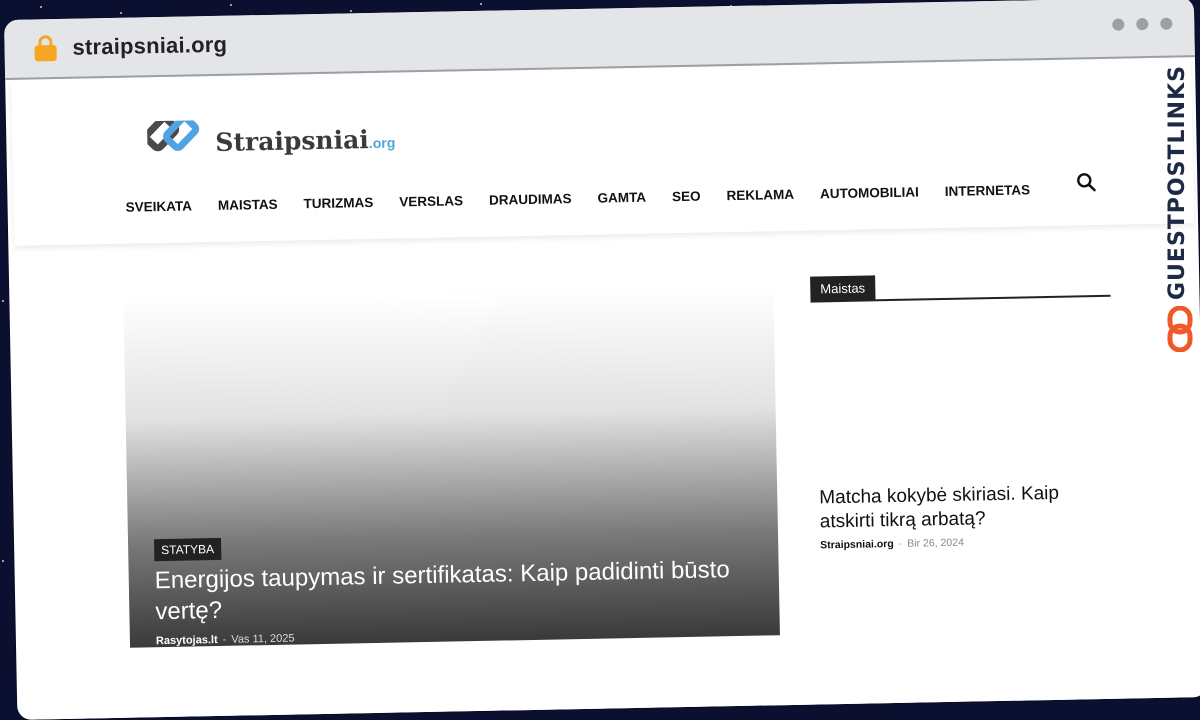 Image resolution: width=1200 pixels, height=720 pixels. What do you see at coordinates (869, 192) in the screenshot?
I see `nav-item-automobiliai: AUTOMOBILIAI` at bounding box center [869, 192].